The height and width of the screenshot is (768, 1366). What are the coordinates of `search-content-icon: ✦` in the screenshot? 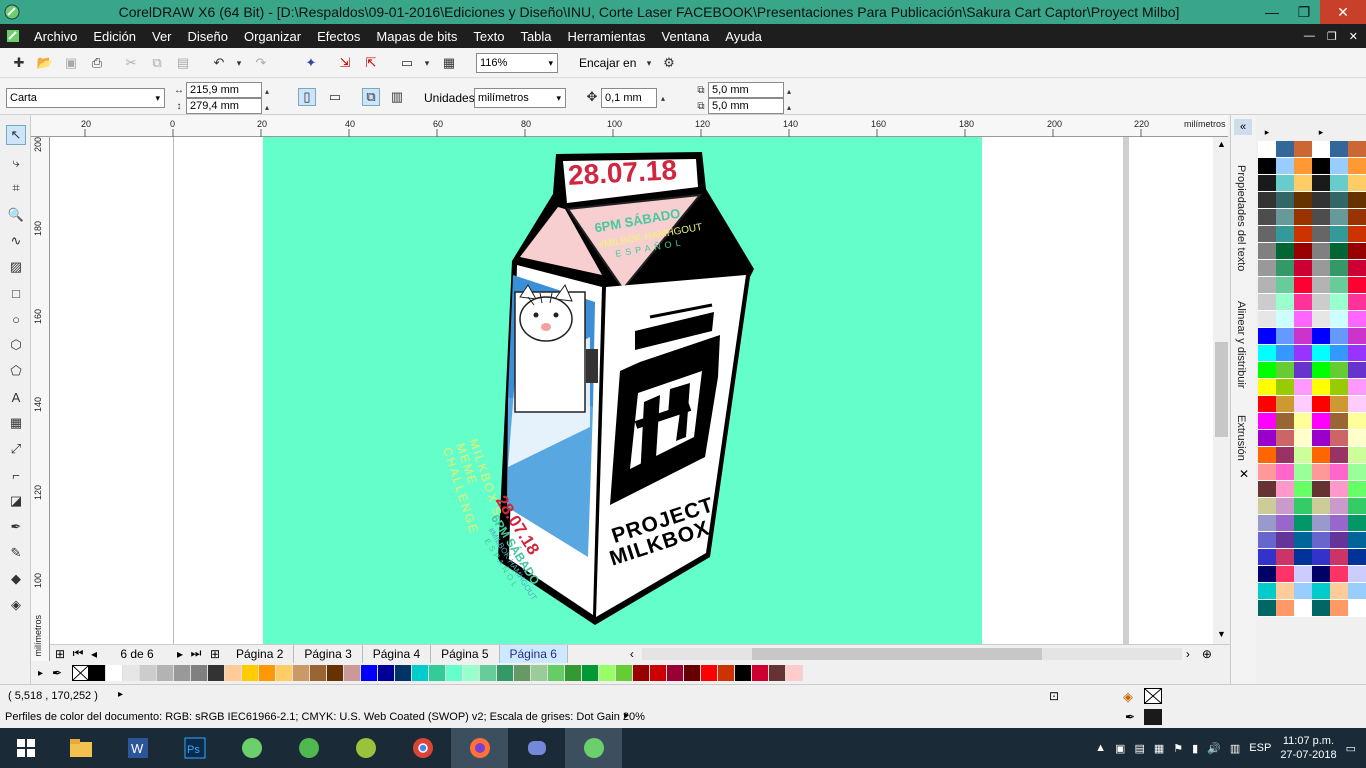 It's located at (311, 63).